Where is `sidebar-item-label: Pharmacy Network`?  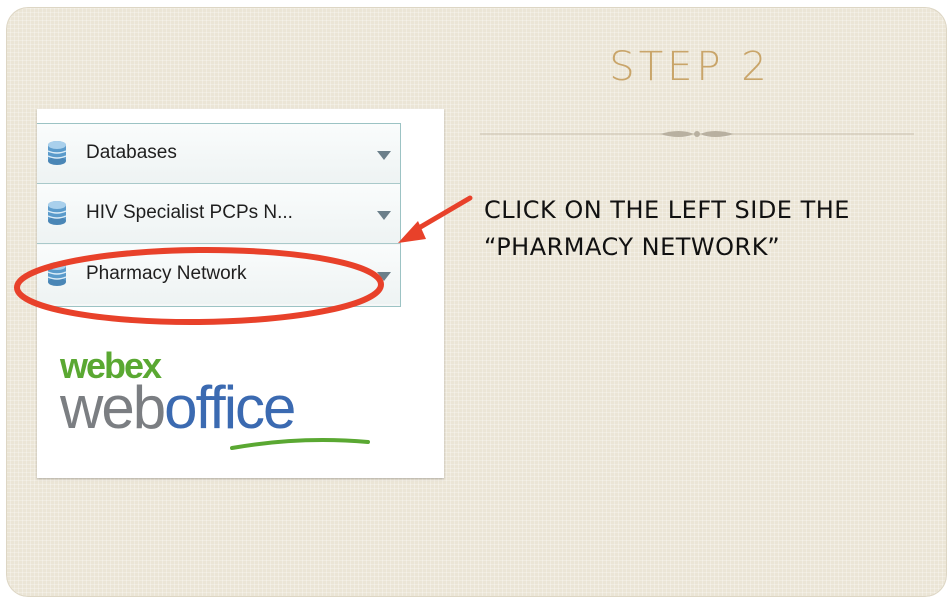 sidebar-item-label: Pharmacy Network is located at coordinates (166, 273).